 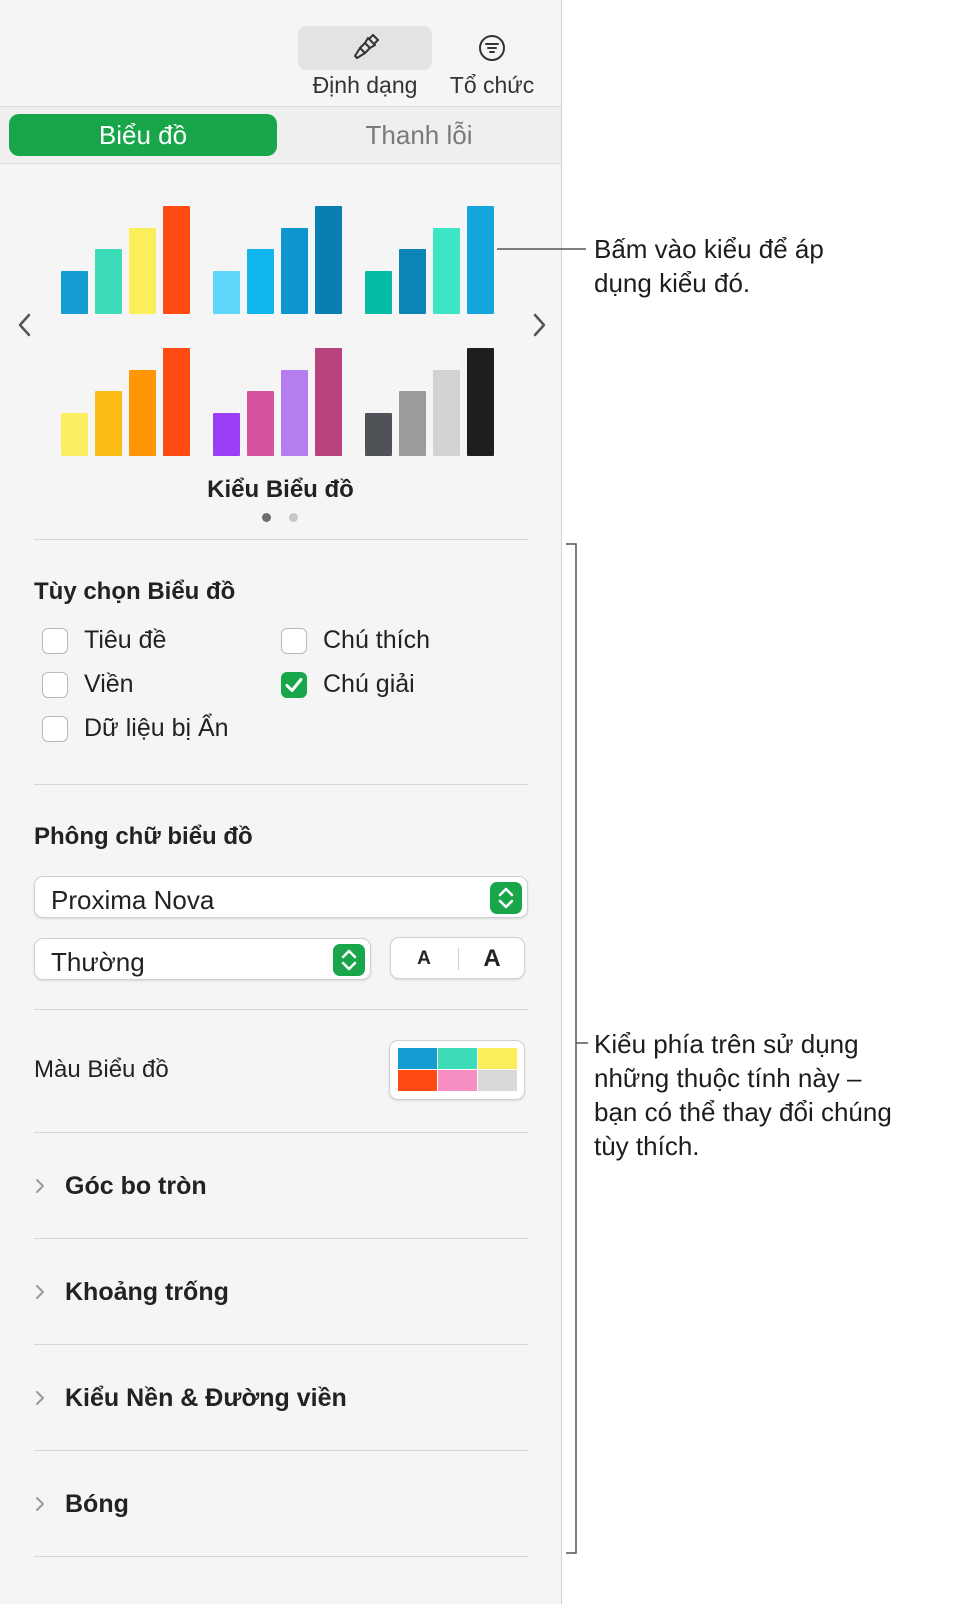 What do you see at coordinates (156, 728) in the screenshot?
I see `checkbox-label: Dữ liệu bị Ẩn` at bounding box center [156, 728].